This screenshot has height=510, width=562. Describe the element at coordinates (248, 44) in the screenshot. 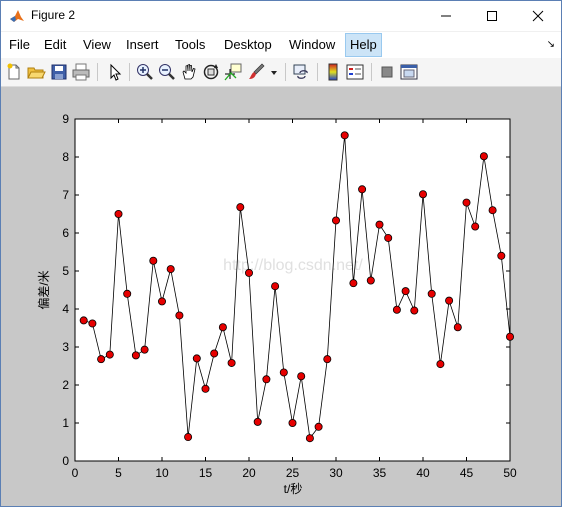

I see `menu-desktop: Desktop` at that location.